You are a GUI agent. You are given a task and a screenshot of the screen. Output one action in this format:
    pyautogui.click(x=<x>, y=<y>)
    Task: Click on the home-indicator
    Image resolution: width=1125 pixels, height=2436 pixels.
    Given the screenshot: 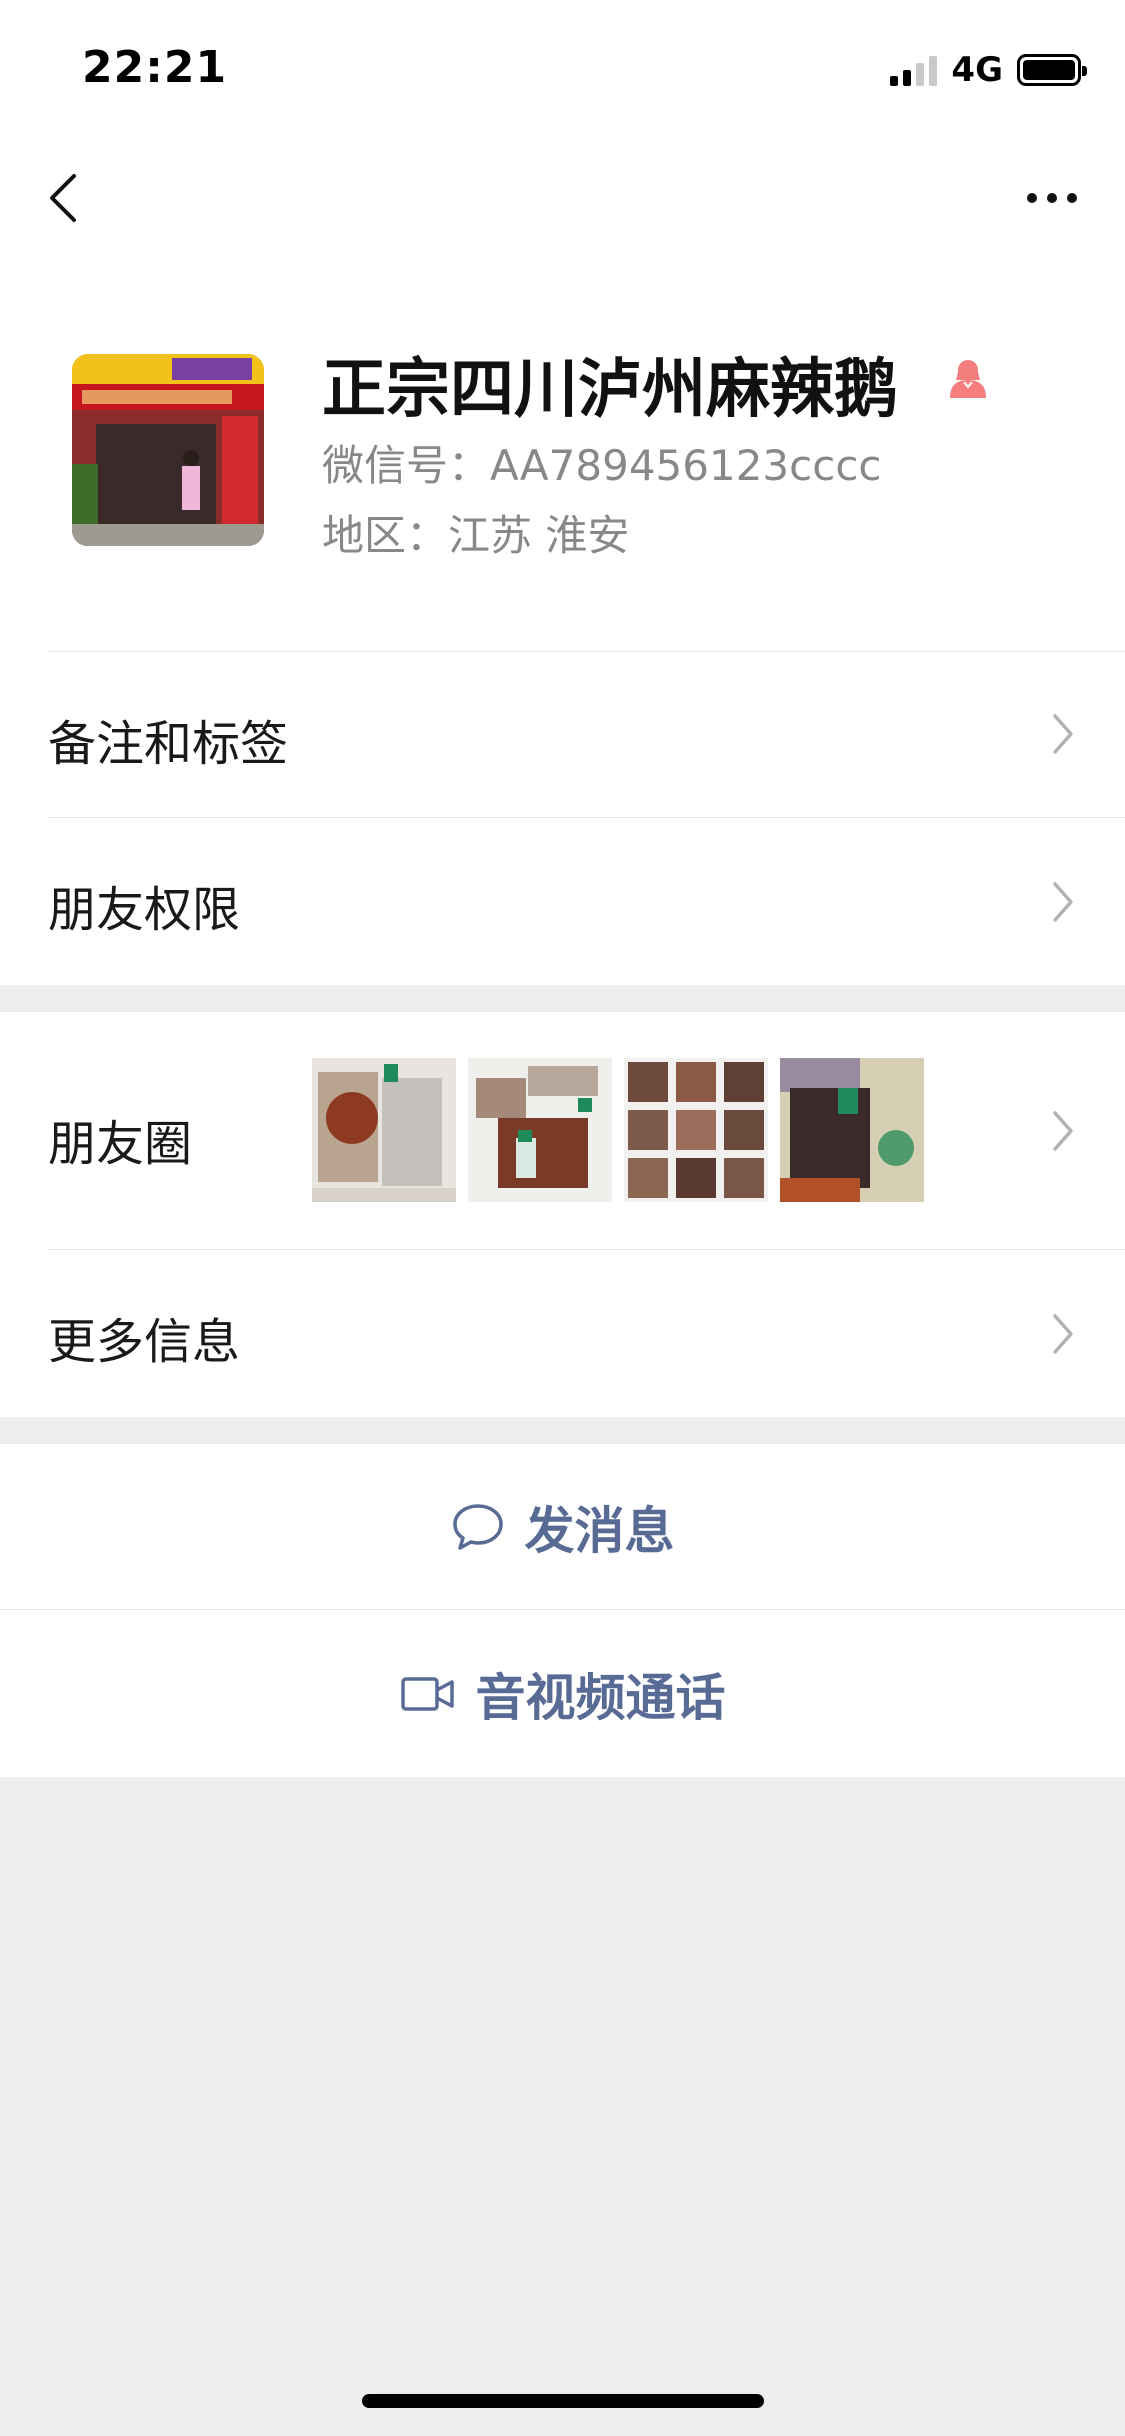 What is the action you would take?
    pyautogui.click(x=563, y=2401)
    